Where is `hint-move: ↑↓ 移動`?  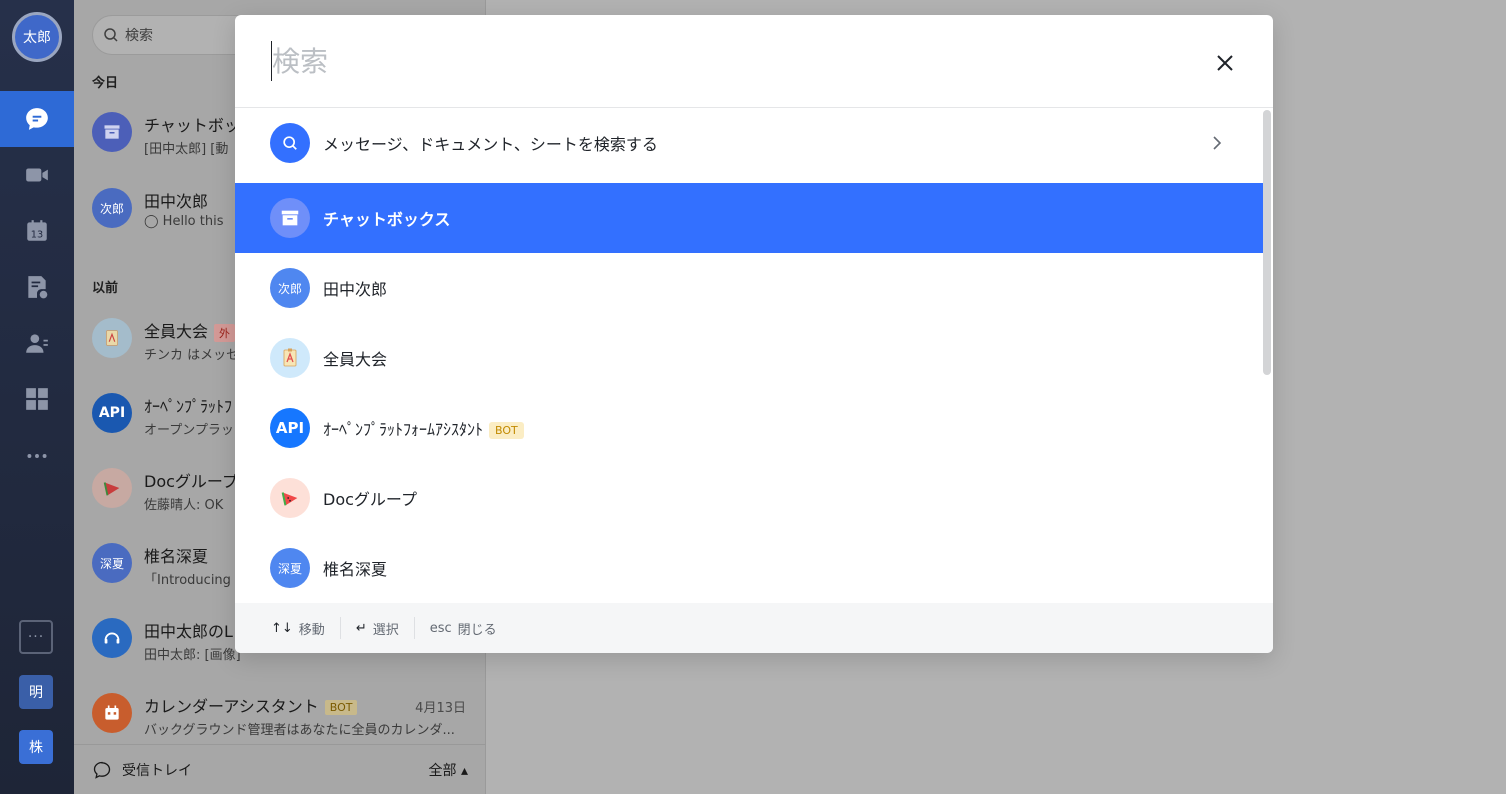
hint-move: ↑↓ 移動 is located at coordinates (298, 628).